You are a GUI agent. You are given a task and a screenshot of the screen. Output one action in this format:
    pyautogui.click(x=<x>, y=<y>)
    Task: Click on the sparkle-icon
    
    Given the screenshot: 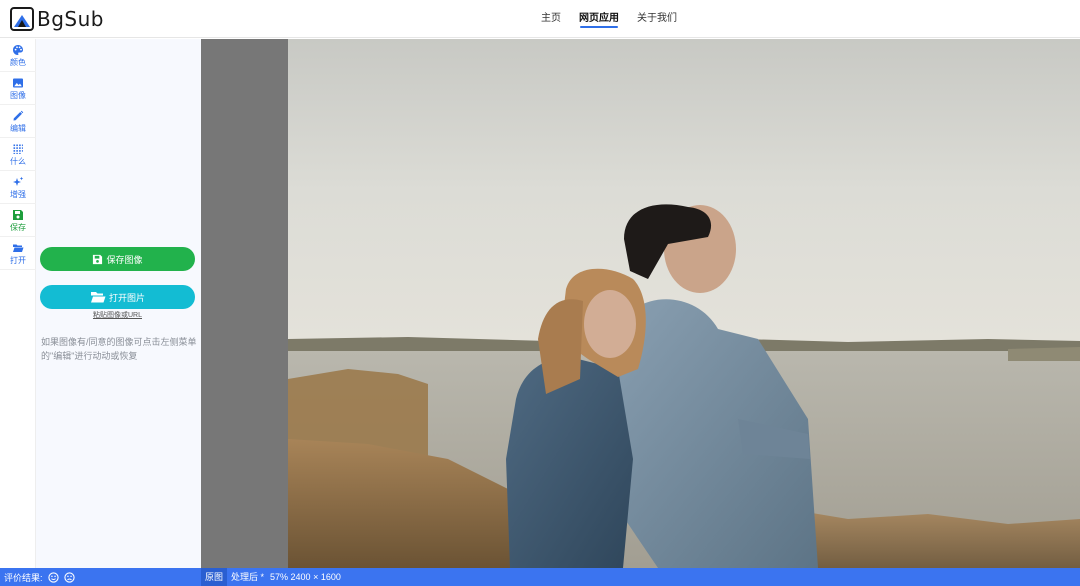 What is the action you would take?
    pyautogui.click(x=18, y=181)
    